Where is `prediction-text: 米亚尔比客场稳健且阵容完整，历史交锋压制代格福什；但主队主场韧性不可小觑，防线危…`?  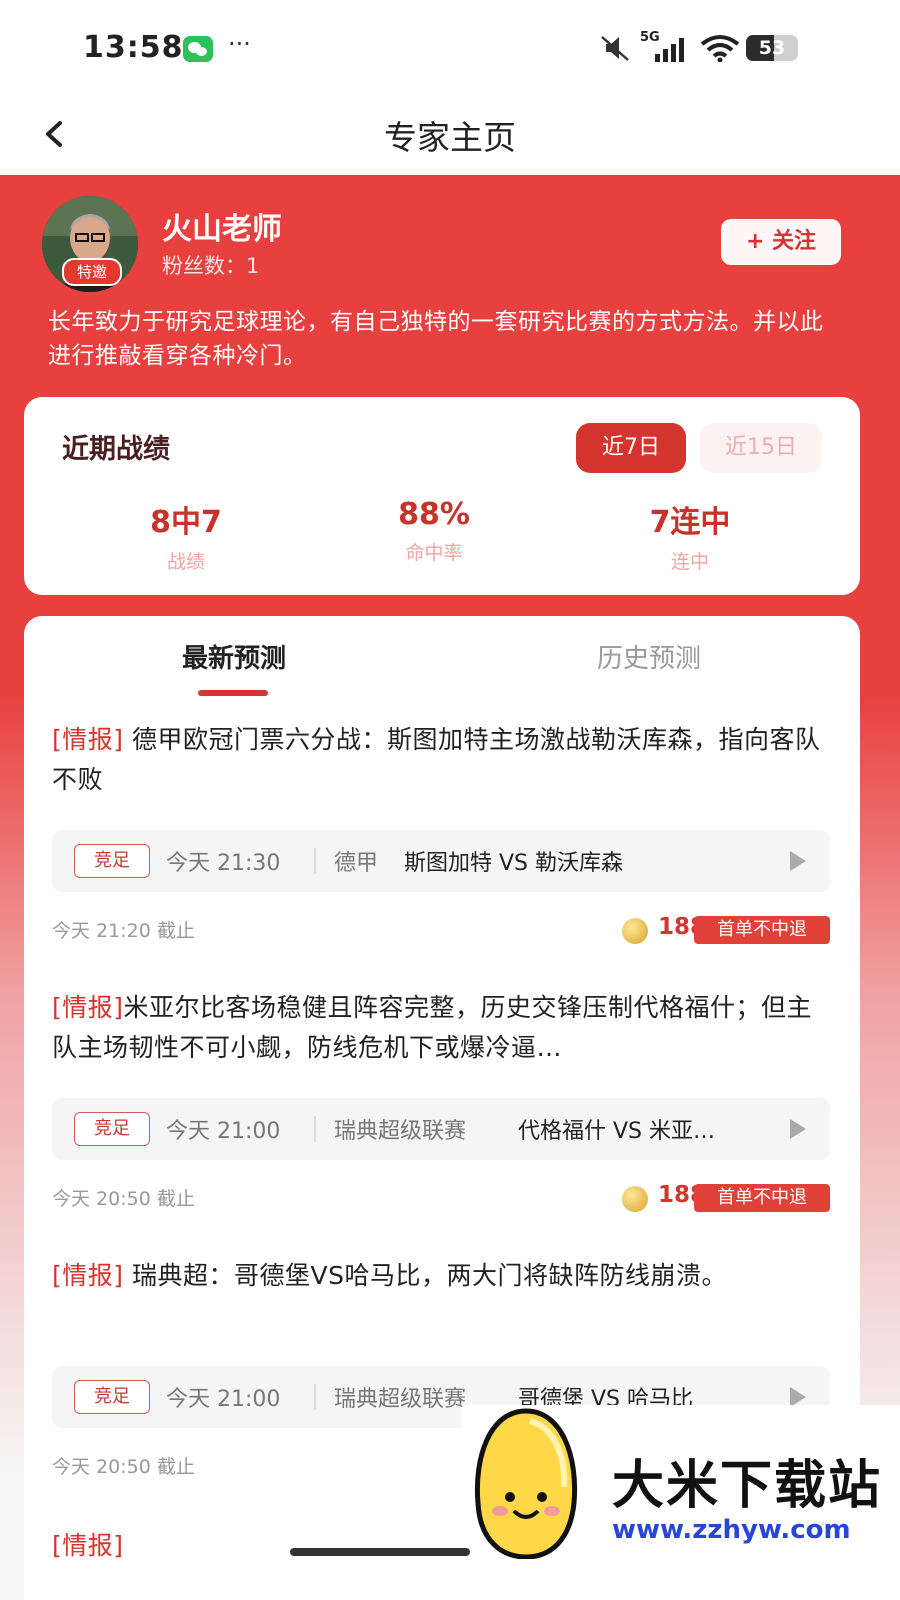
prediction-text: 米亚尔比客场稳健且阵容完整，历史交锋压制代格福什；但主队主场韧性不可小觑，防线危… is located at coordinates (432, 1027).